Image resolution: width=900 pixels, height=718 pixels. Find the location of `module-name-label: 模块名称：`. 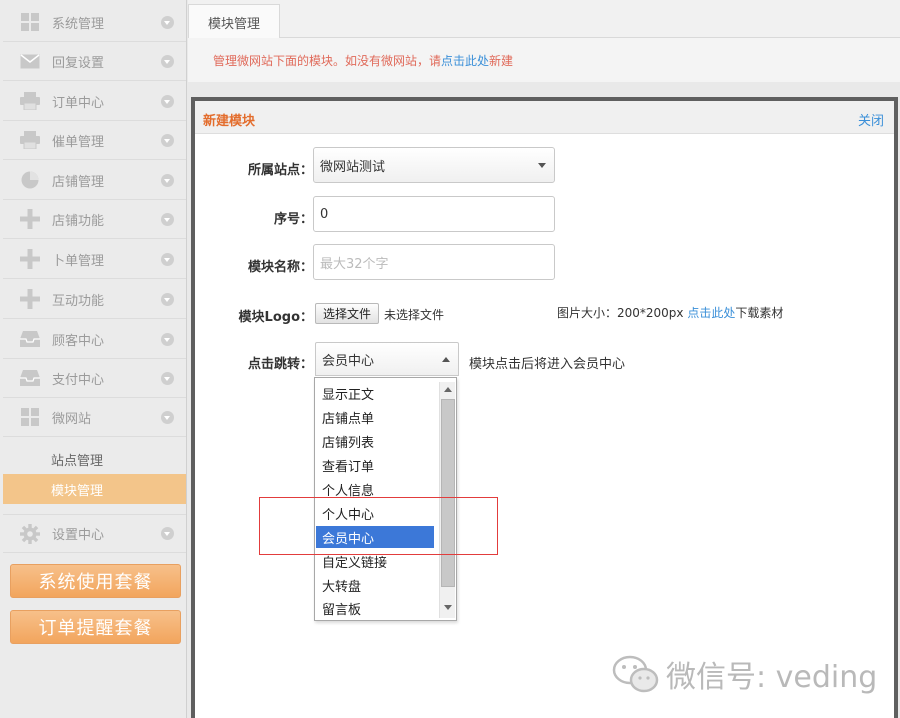

module-name-label: 模块名称： is located at coordinates (280, 267).